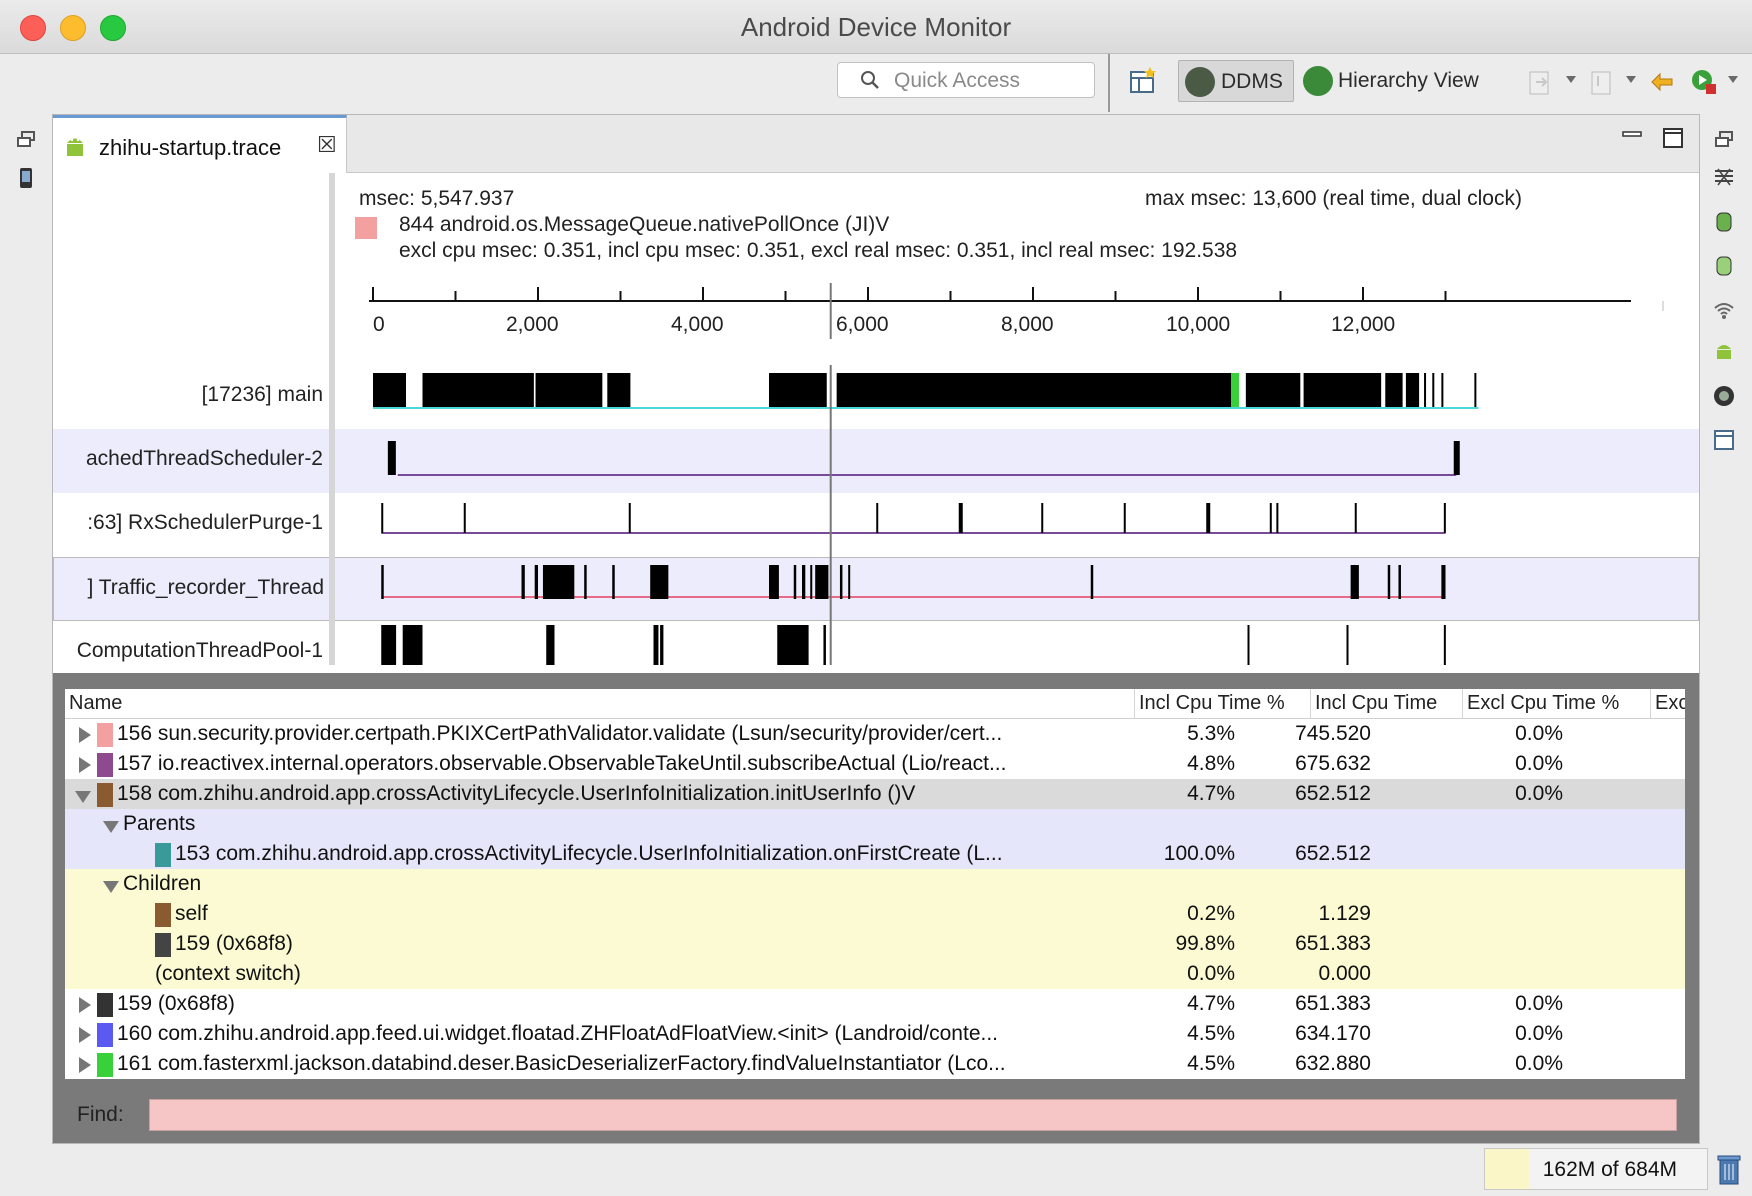 The width and height of the screenshot is (1752, 1196). I want to click on left-trim-stack, so click(26, 655).